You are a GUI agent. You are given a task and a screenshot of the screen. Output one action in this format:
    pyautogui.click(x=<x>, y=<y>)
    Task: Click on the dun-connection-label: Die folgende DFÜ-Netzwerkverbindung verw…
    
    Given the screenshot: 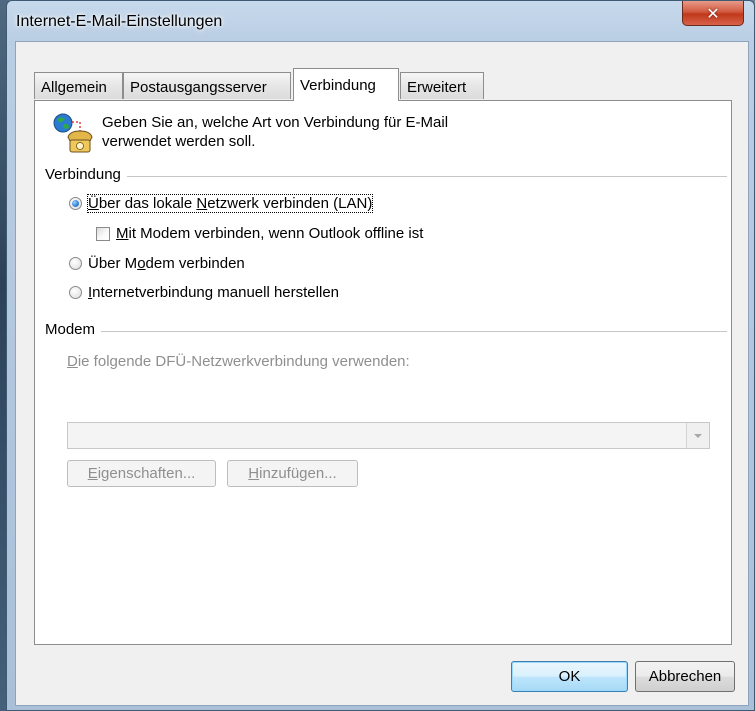 What is the action you would take?
    pyautogui.click(x=238, y=361)
    